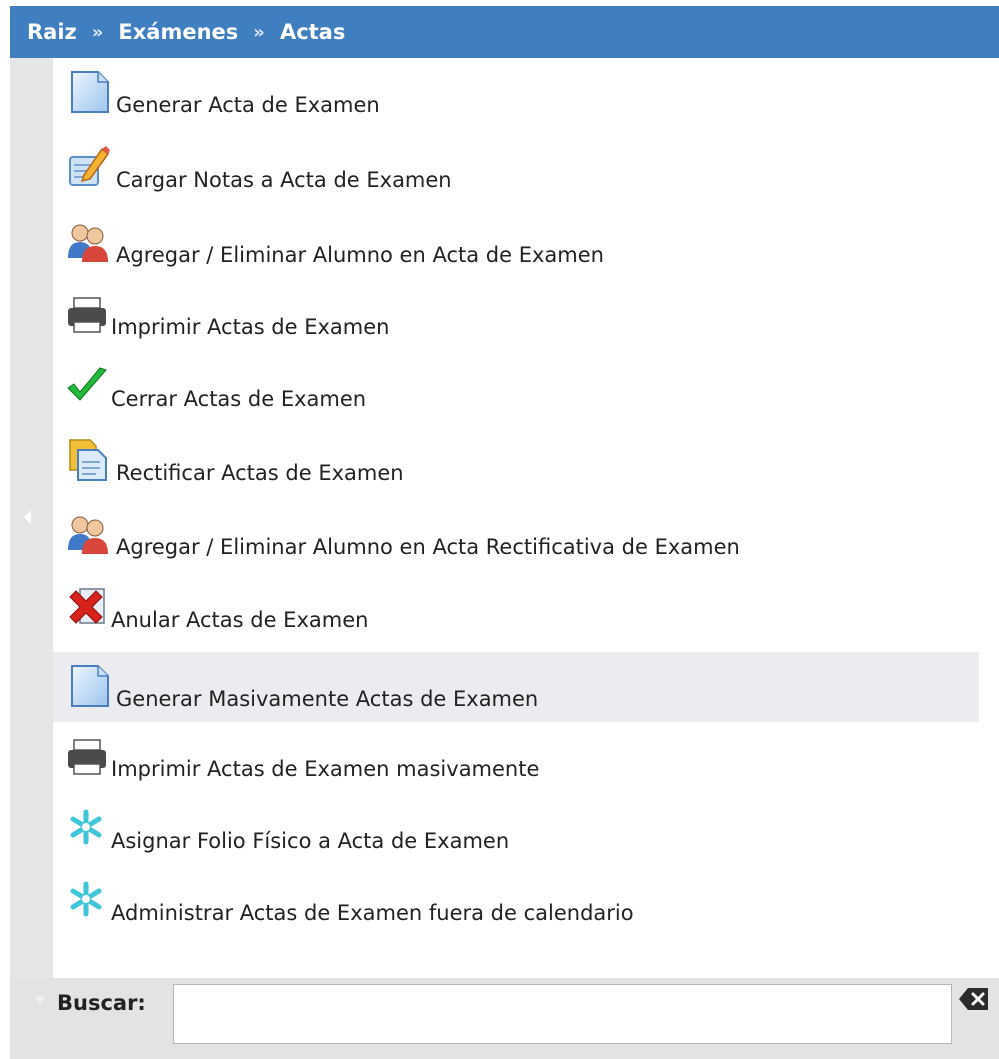  What do you see at coordinates (248, 105) in the screenshot?
I see `menu-item-label: Generar Acta de Examen` at bounding box center [248, 105].